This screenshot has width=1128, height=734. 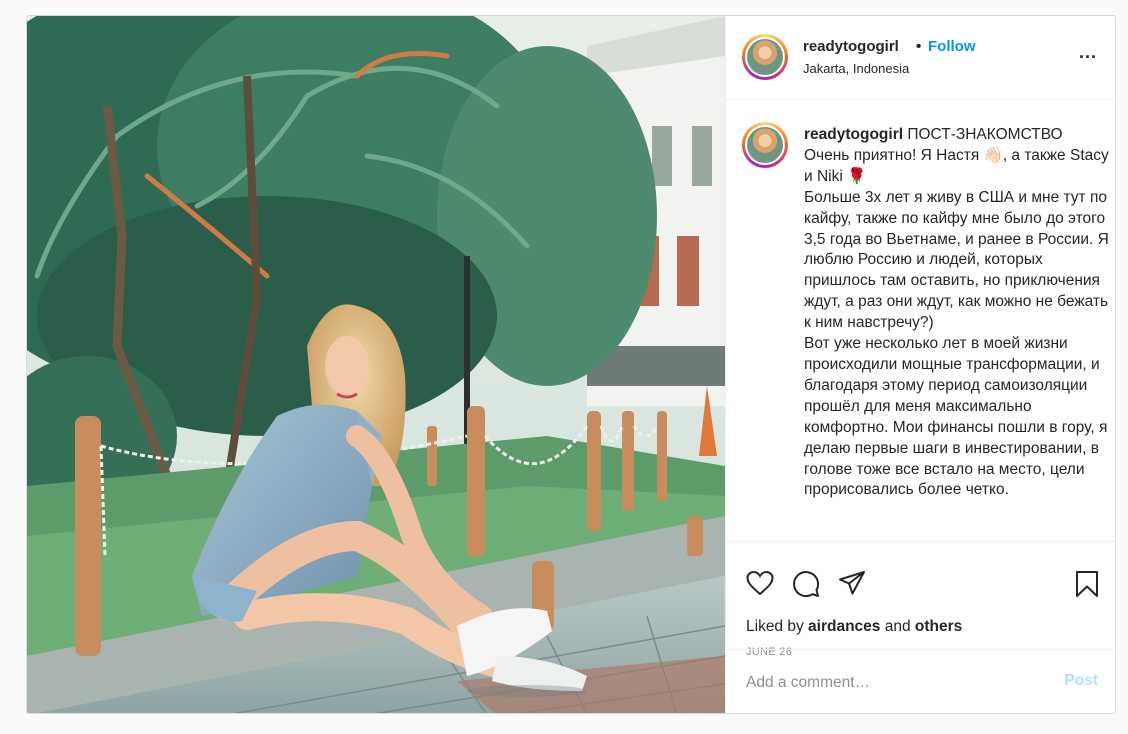 I want to click on share-button, so click(x=852, y=583).